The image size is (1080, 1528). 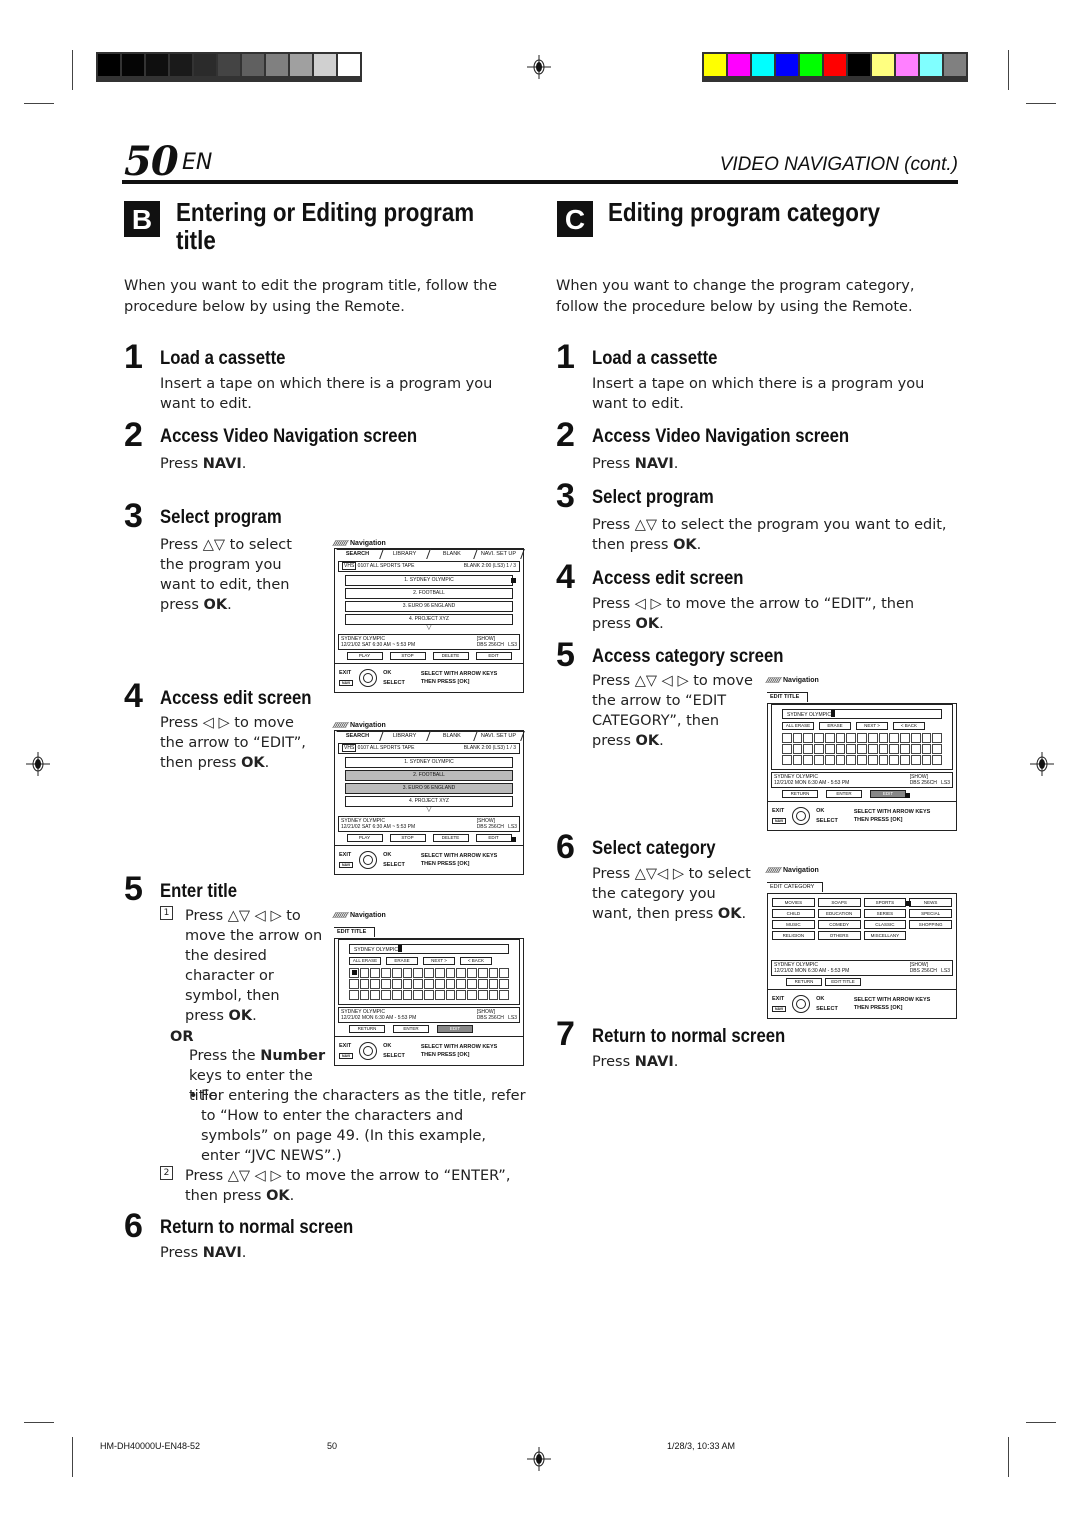 What do you see at coordinates (930, 902) in the screenshot?
I see `category-news: NEWS` at bounding box center [930, 902].